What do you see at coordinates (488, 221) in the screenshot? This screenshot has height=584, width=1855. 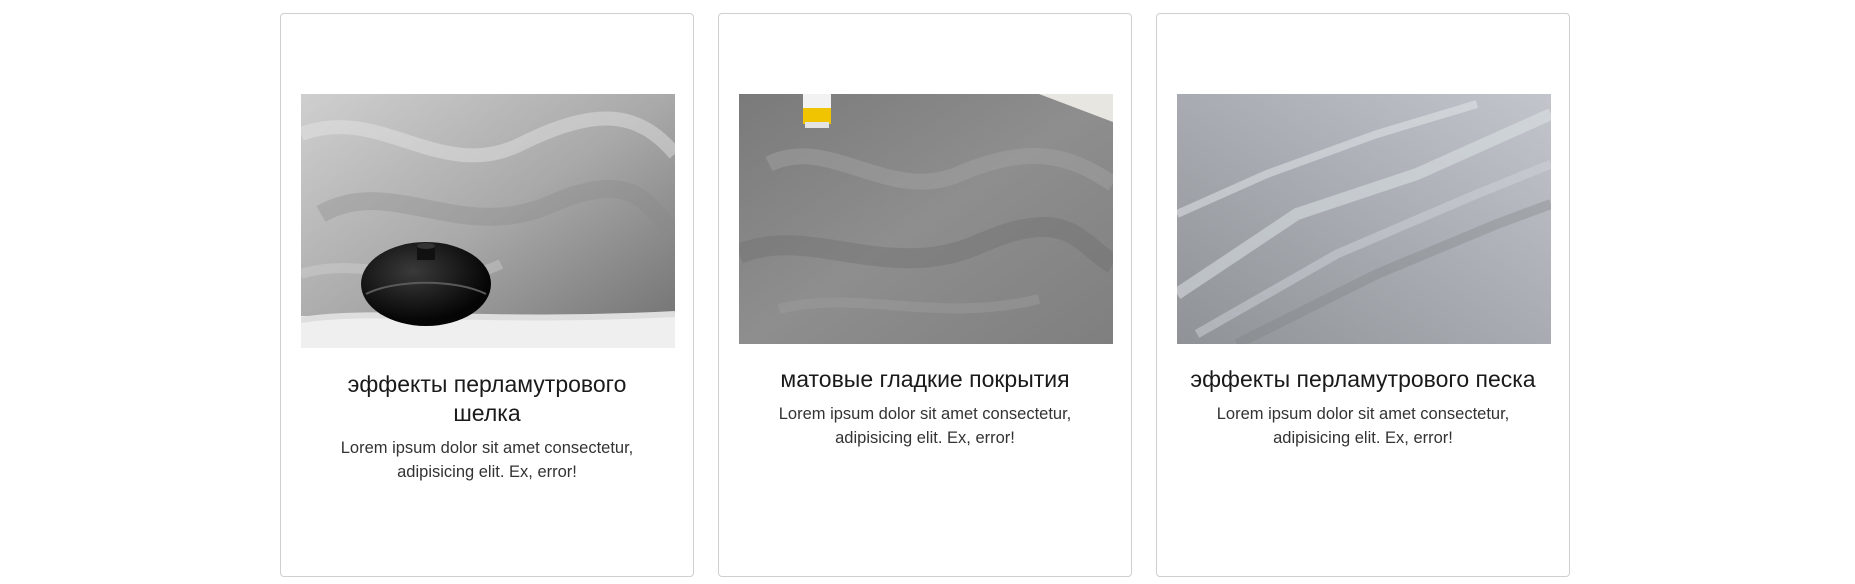 I see `pearl-silk-vase-image` at bounding box center [488, 221].